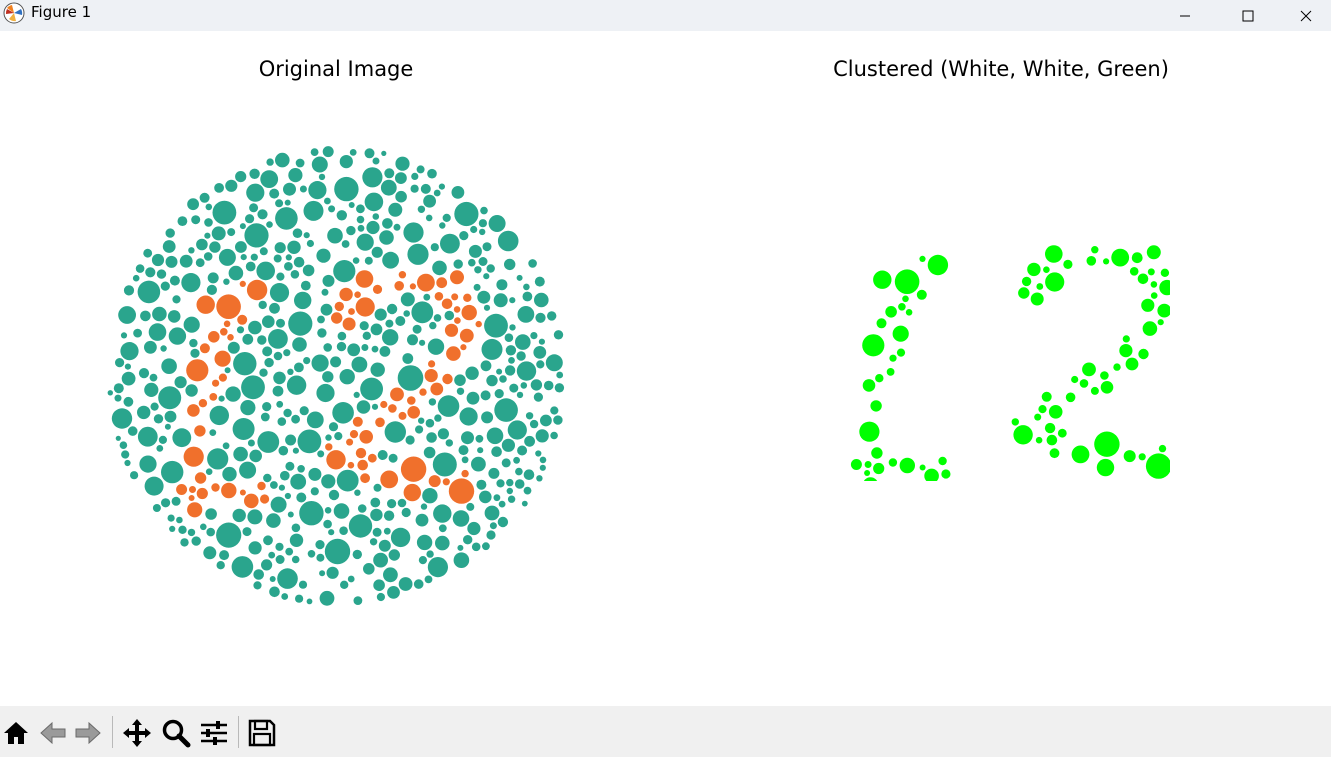 Image resolution: width=1331 pixels, height=757 pixels. What do you see at coordinates (53, 733) in the screenshot?
I see `back-button` at bounding box center [53, 733].